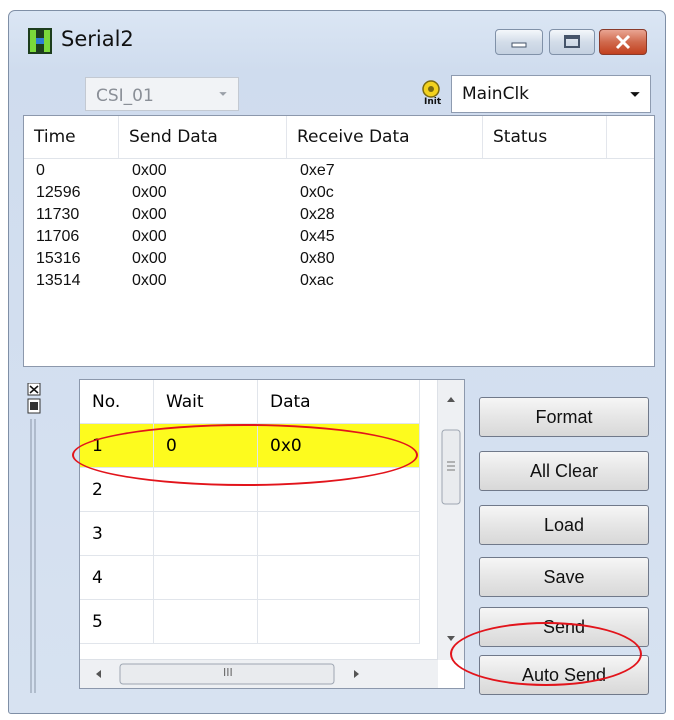 This screenshot has width=674, height=720. Describe the element at coordinates (117, 578) in the screenshot. I see `grid-cell-no: 4` at that location.